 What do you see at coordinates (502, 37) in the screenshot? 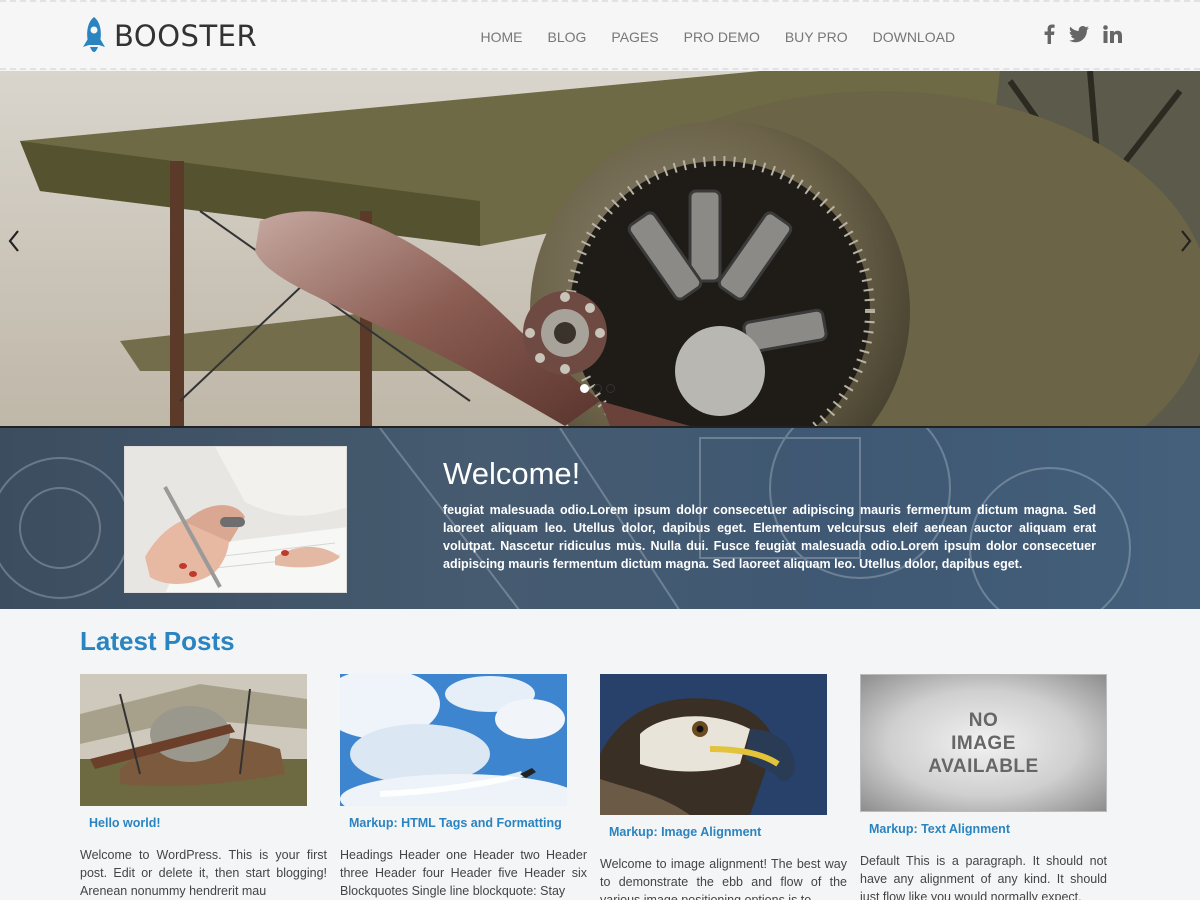
I see `nav-home: HOME` at bounding box center [502, 37].